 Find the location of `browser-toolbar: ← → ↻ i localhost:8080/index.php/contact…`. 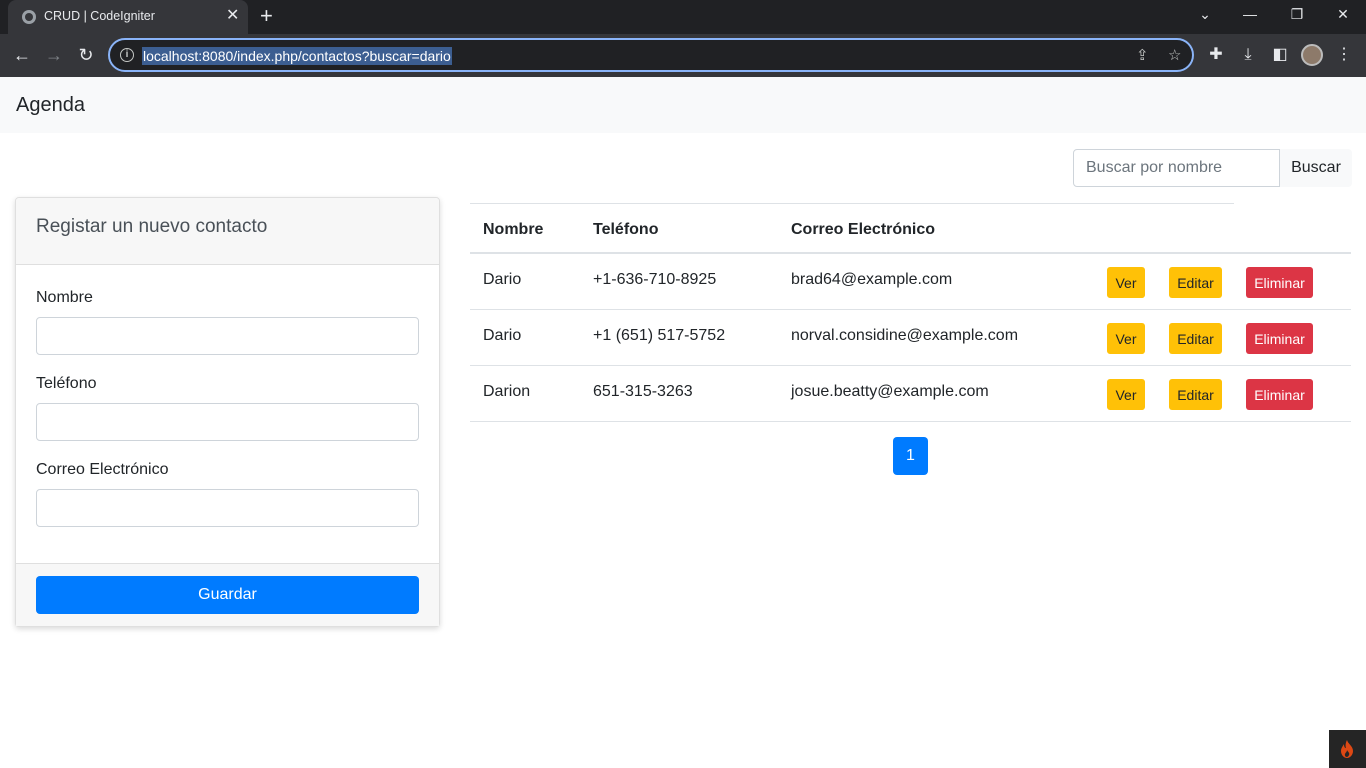

browser-toolbar: ← → ↻ i localhost:8080/index.php/contact… is located at coordinates (683, 55).